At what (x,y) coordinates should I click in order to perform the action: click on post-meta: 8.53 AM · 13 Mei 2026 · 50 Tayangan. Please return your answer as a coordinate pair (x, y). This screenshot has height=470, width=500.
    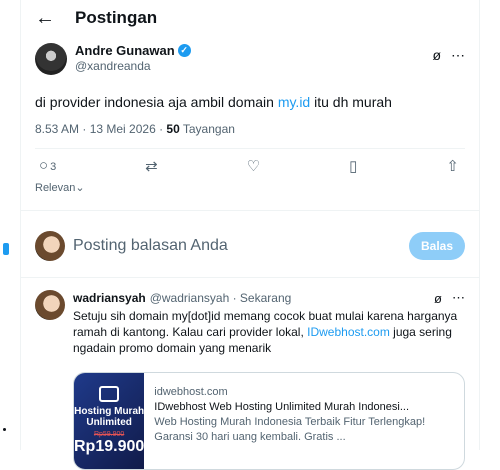
    Looking at the image, I should click on (135, 129).